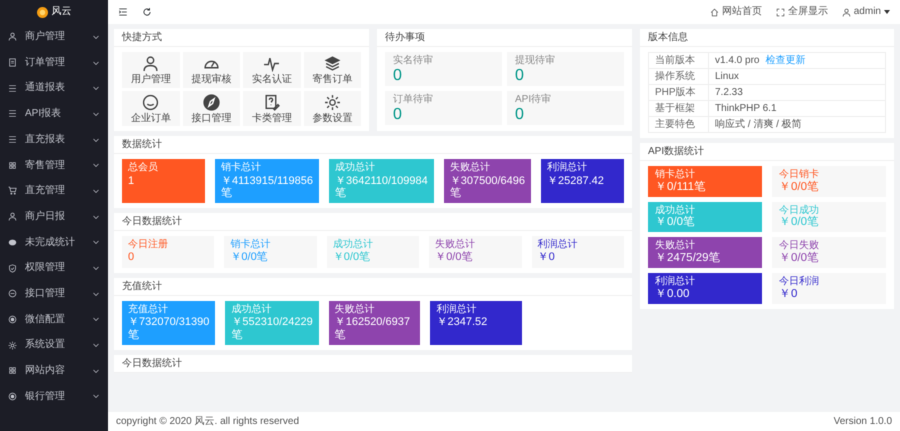 This screenshot has width=900, height=431. Describe the element at coordinates (462, 322) in the screenshot. I see `tile-value: ￥2347.52` at that location.